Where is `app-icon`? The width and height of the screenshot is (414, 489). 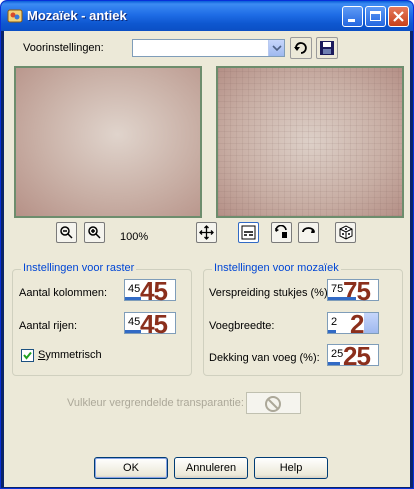
app-icon is located at coordinates (15, 16).